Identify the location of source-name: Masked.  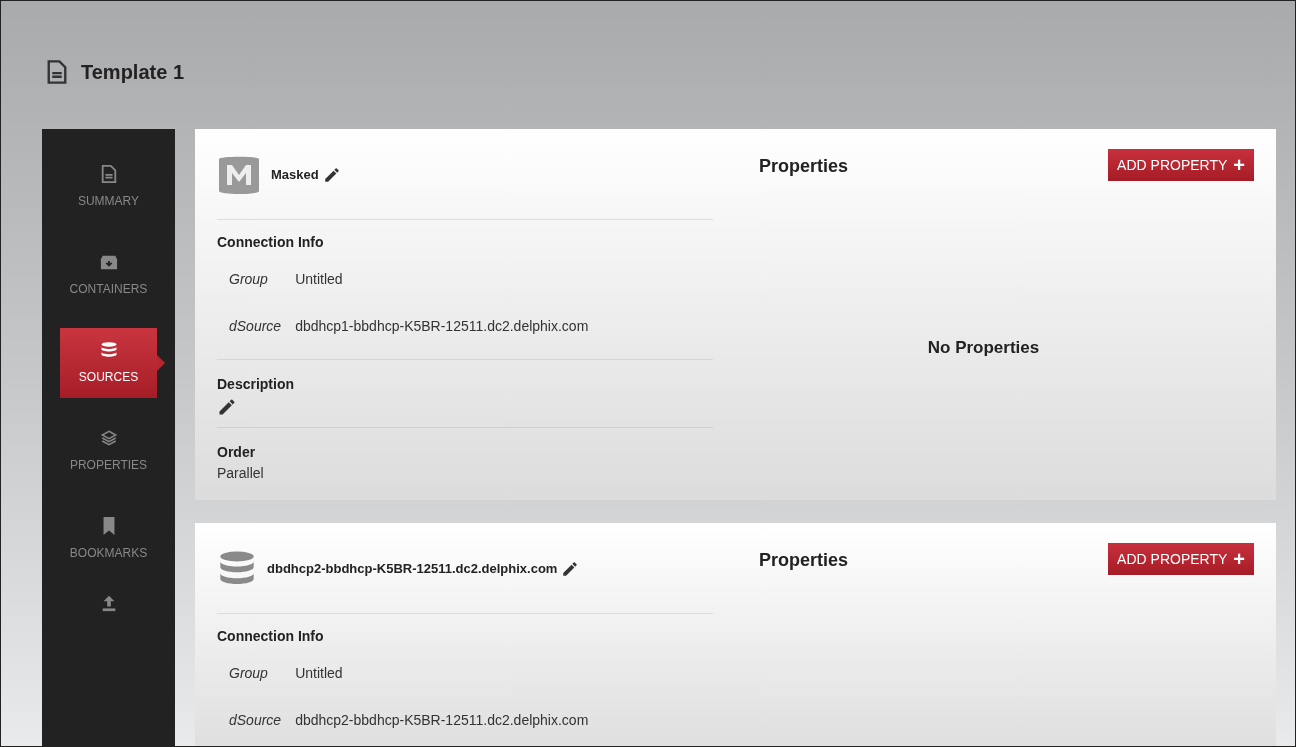
(295, 175).